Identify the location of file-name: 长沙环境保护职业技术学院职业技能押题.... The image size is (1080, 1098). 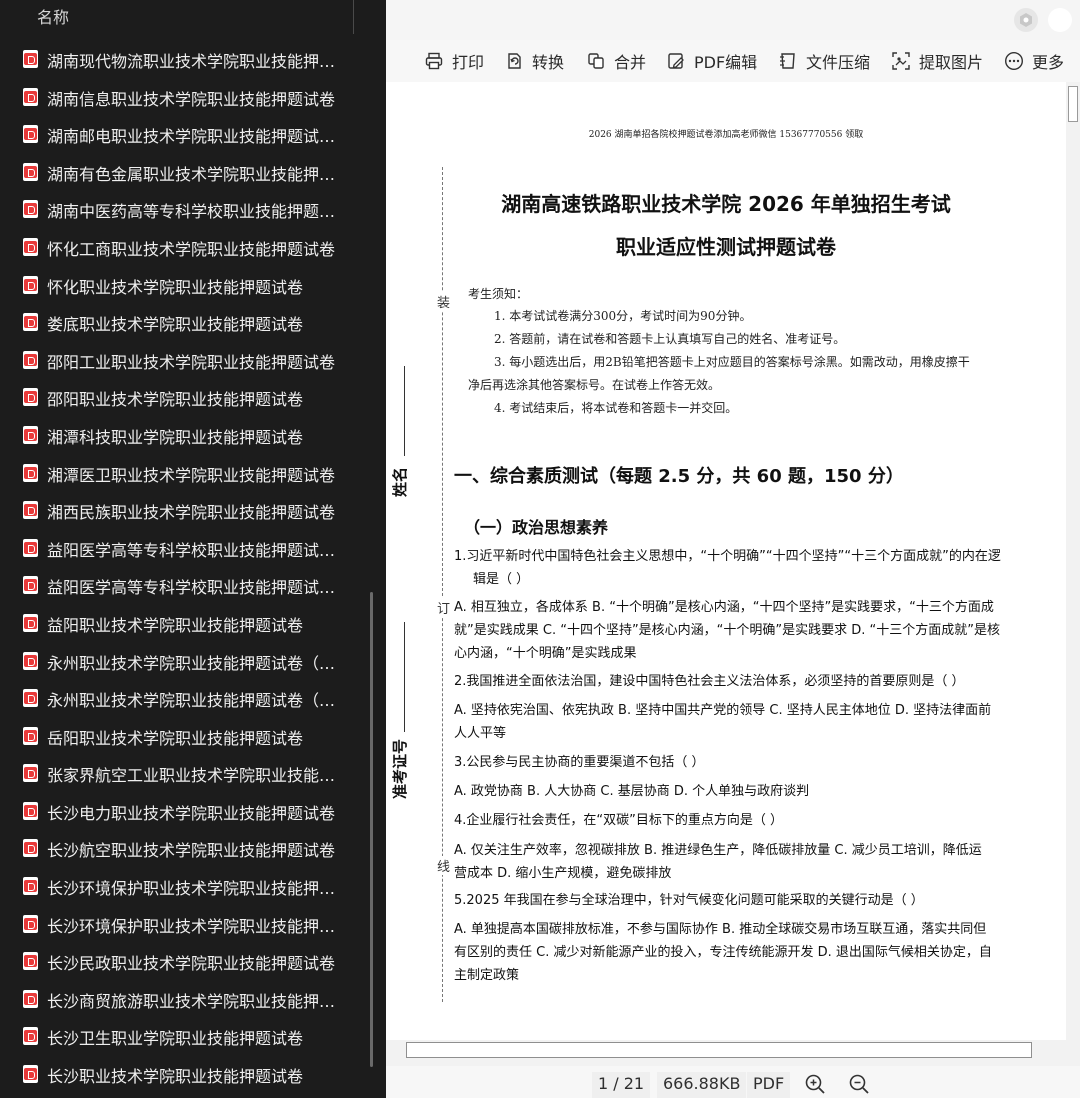
(197, 889).